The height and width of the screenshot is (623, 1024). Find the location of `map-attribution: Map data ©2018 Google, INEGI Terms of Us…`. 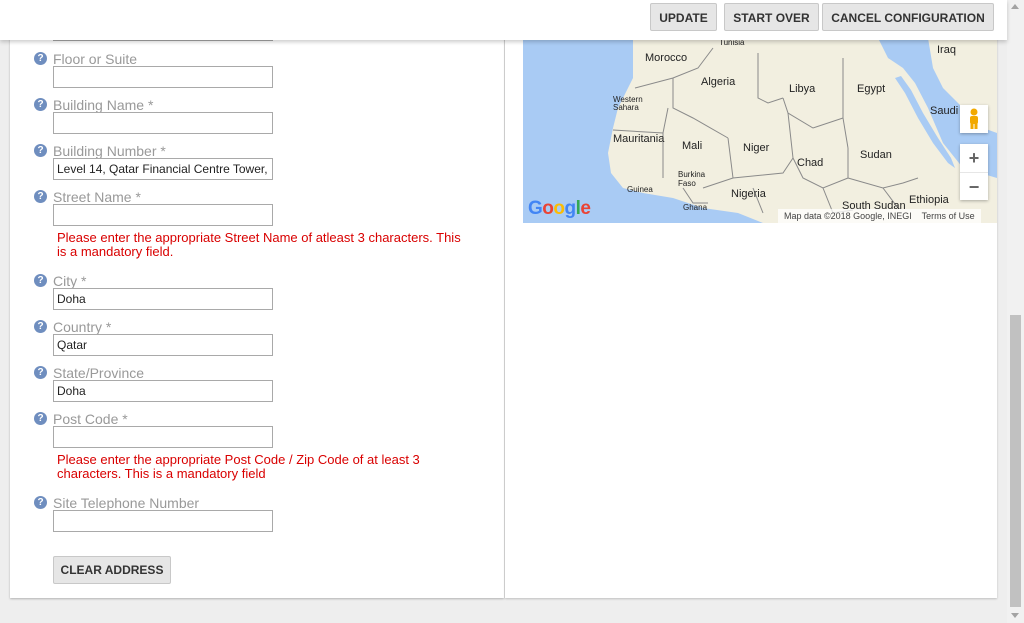

map-attribution: Map data ©2018 Google, INEGI Terms of Us… is located at coordinates (879, 216).